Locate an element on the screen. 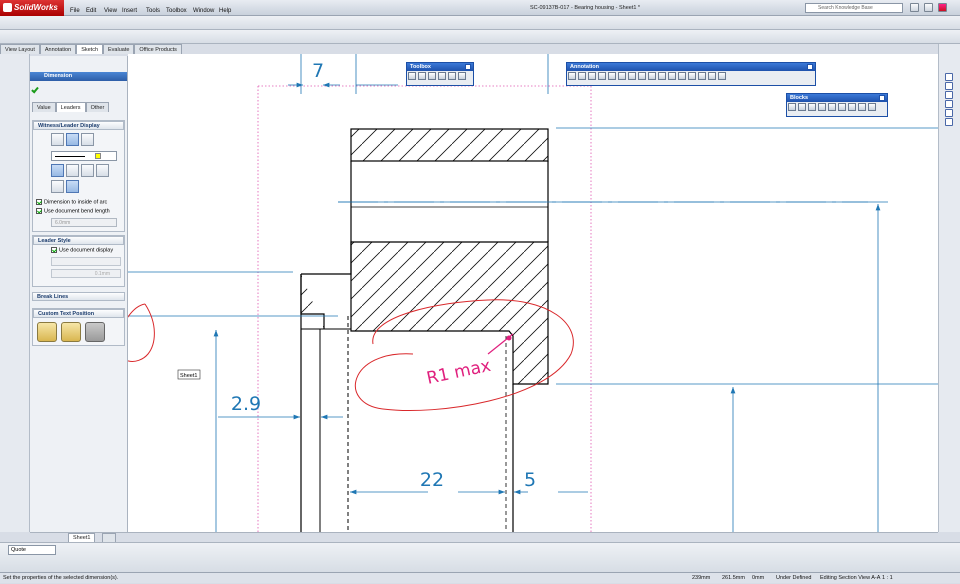  design-library-icon is located at coordinates (949, 86).